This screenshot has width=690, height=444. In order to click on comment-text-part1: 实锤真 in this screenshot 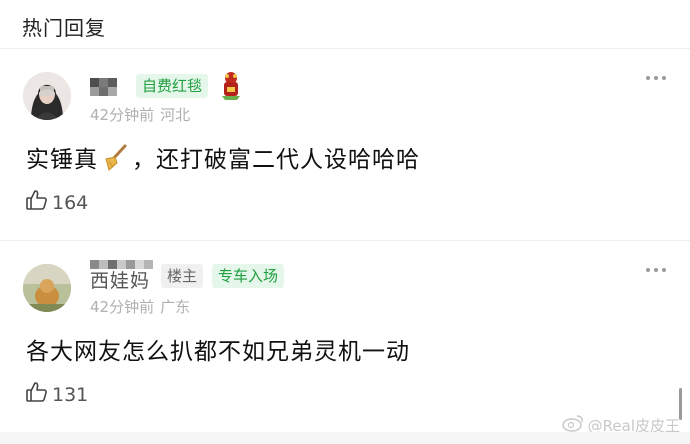, I will do `click(62, 160)`.